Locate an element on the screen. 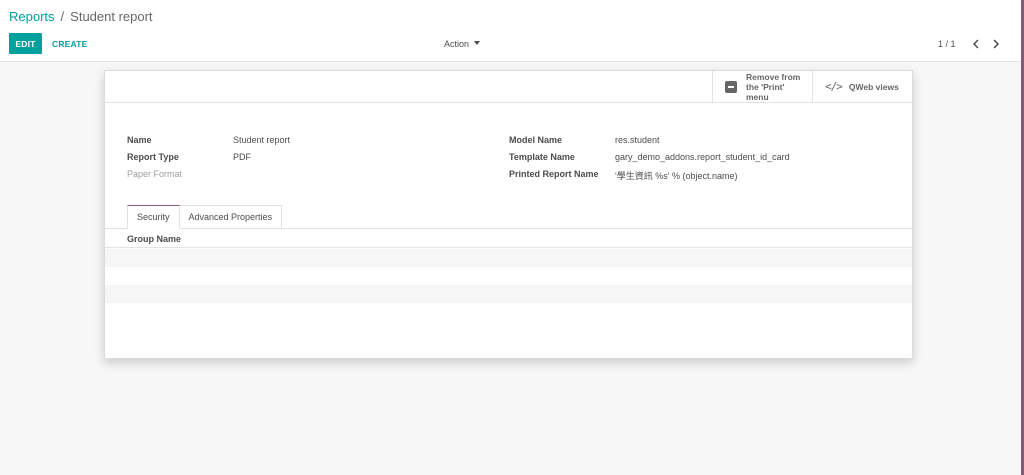  breadcrumb: Reports / Student report is located at coordinates (81, 16).